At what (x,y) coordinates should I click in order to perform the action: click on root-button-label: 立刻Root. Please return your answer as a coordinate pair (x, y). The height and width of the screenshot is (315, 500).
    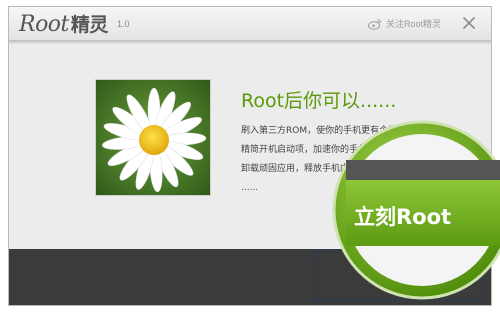
    Looking at the image, I should click on (402, 217).